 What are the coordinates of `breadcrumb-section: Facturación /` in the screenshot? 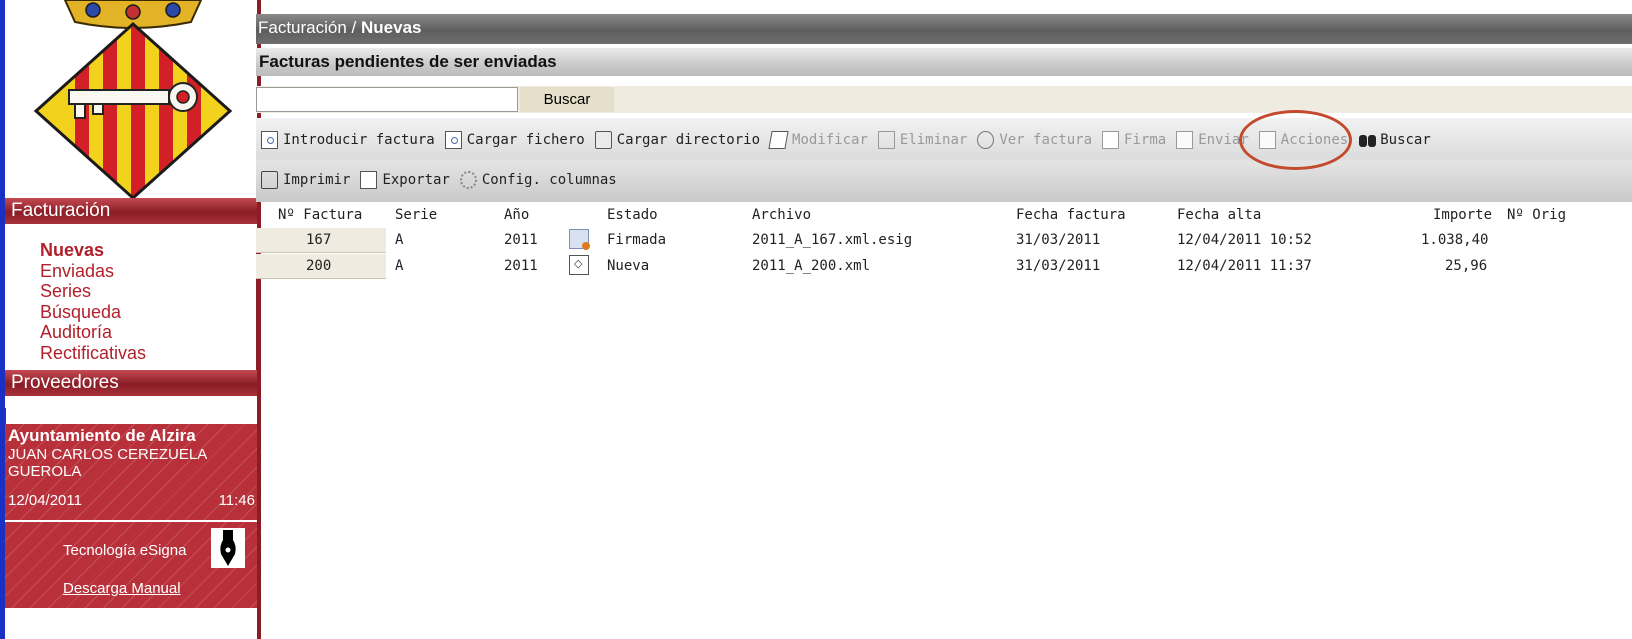 It's located at (307, 27).